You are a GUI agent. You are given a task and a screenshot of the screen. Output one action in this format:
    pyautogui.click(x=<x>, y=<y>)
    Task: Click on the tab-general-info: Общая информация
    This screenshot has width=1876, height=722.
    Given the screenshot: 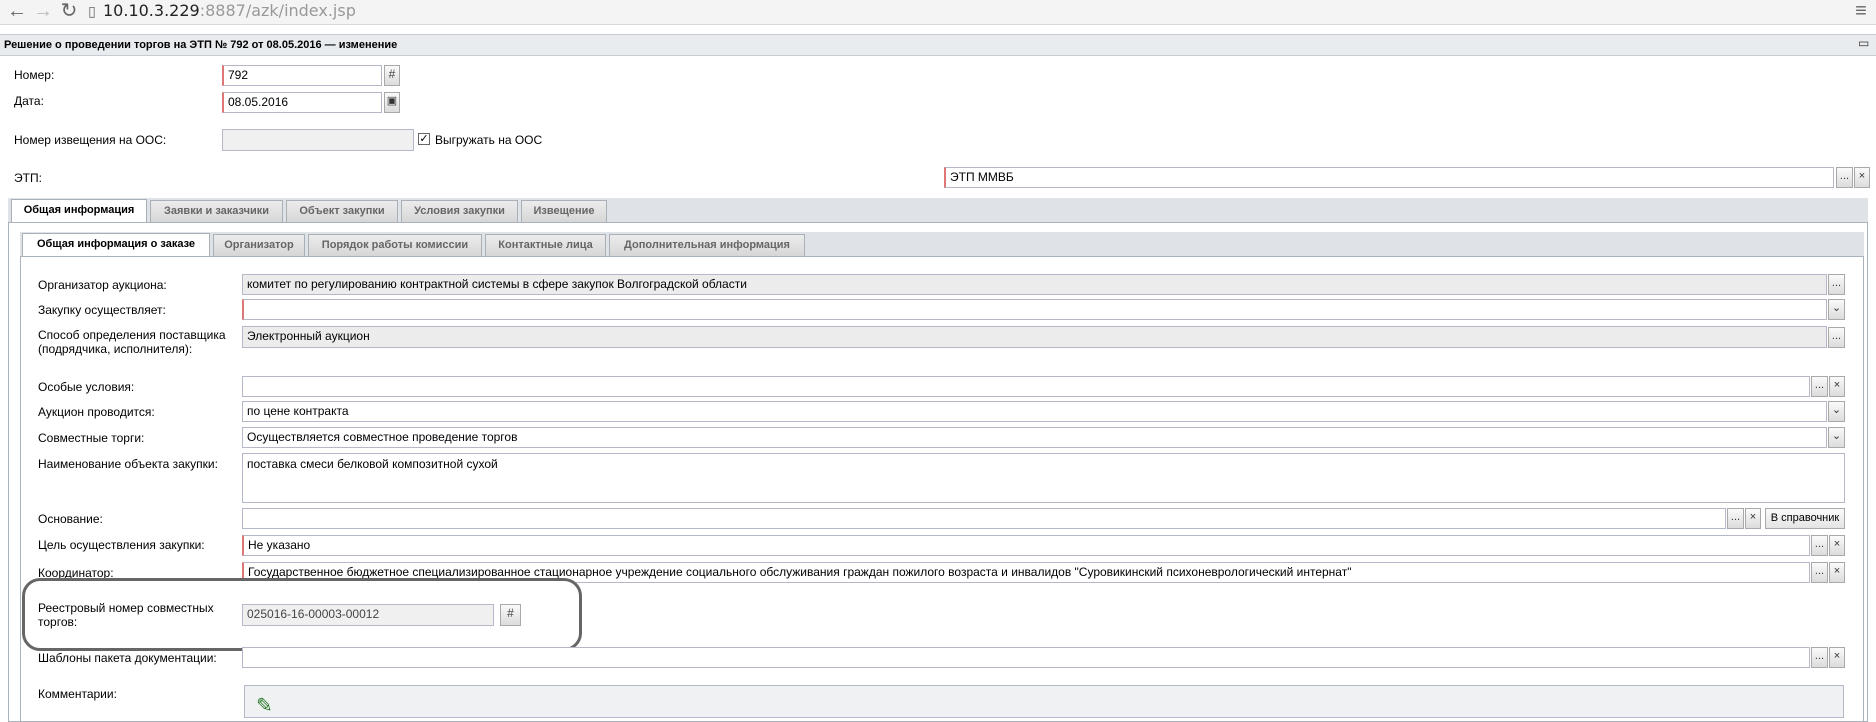 What is the action you would take?
    pyautogui.click(x=79, y=210)
    